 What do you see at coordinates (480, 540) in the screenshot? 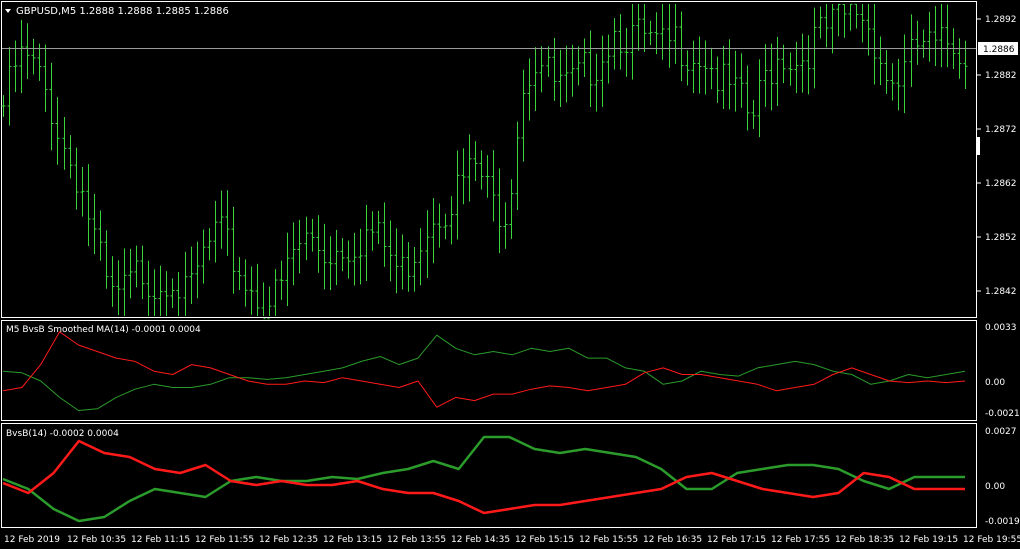
I see `time-label: 12 Feb 14:35` at bounding box center [480, 540].